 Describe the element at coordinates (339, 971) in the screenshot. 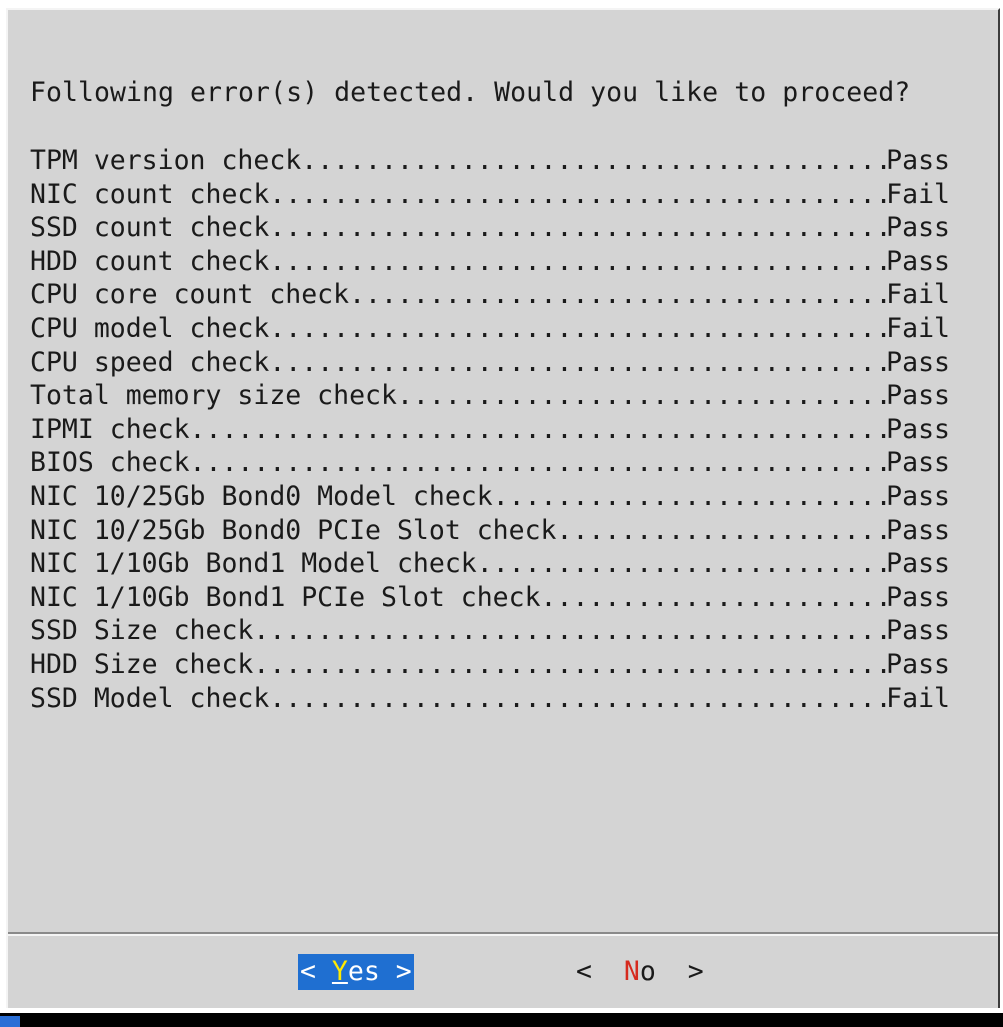

I see `yes-button-hotkey: Y` at that location.